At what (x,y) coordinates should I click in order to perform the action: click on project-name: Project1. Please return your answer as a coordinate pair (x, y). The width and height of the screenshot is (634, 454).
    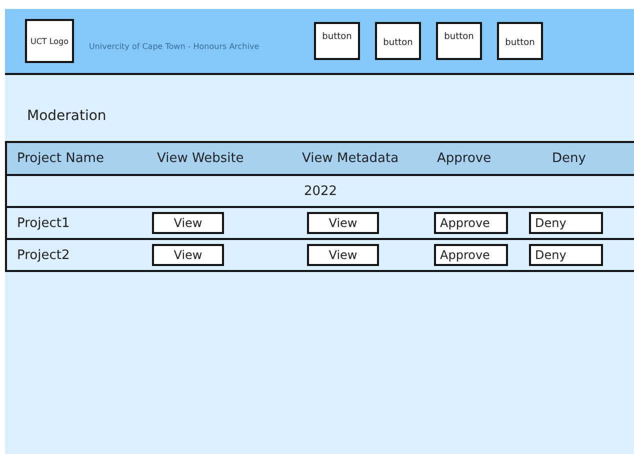
    Looking at the image, I should click on (43, 223).